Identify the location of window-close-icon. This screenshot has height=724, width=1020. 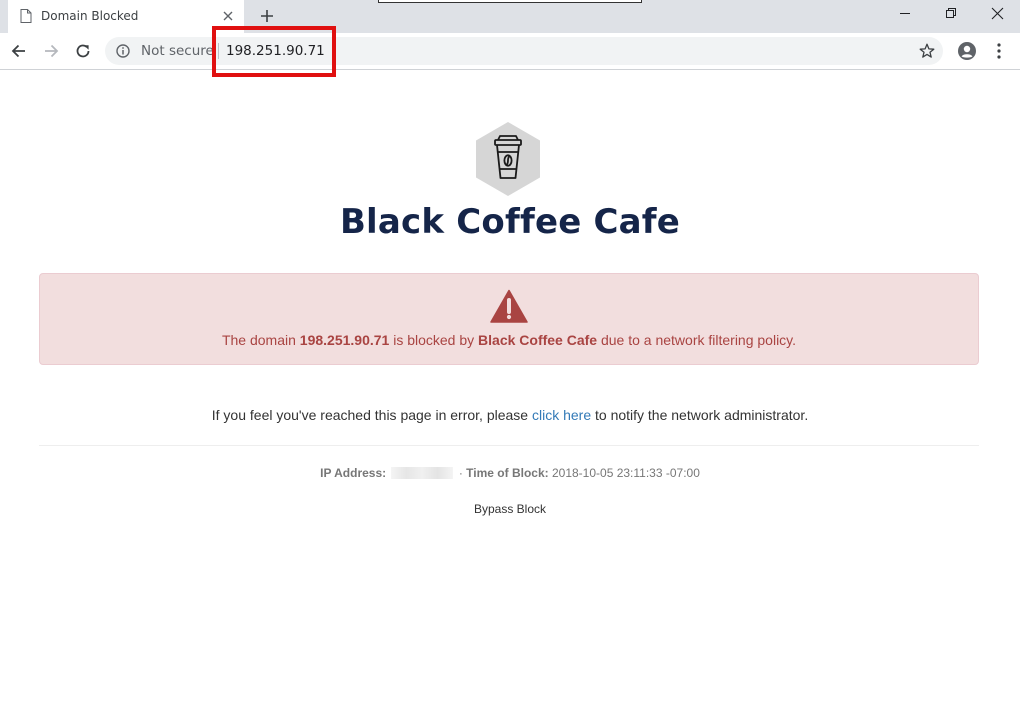
(997, 13).